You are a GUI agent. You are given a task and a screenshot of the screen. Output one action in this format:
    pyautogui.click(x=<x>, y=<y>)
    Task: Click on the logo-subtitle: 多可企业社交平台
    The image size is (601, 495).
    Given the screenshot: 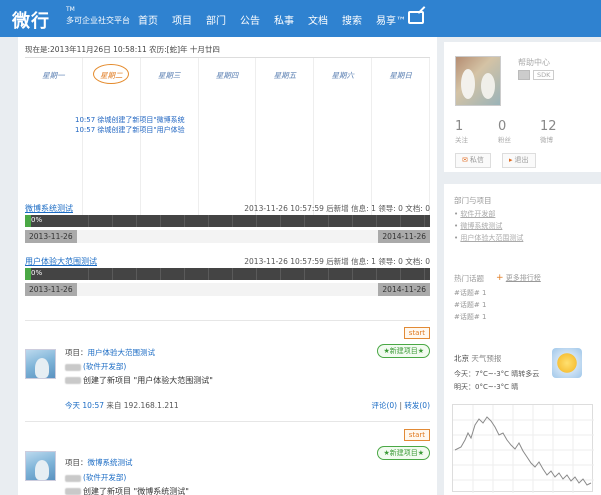 What is the action you would take?
    pyautogui.click(x=98, y=20)
    